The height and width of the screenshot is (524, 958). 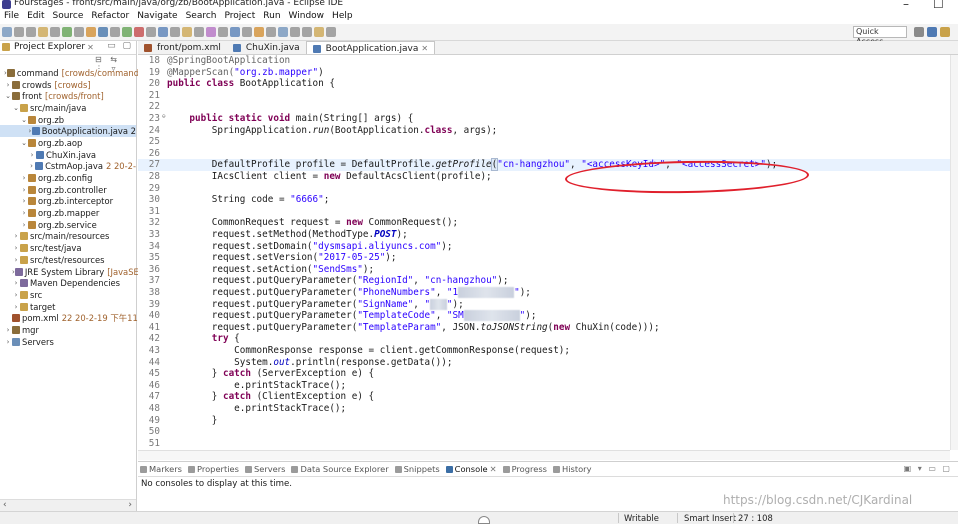 I want to click on scroll-right-icon: ›, so click(x=130, y=505).